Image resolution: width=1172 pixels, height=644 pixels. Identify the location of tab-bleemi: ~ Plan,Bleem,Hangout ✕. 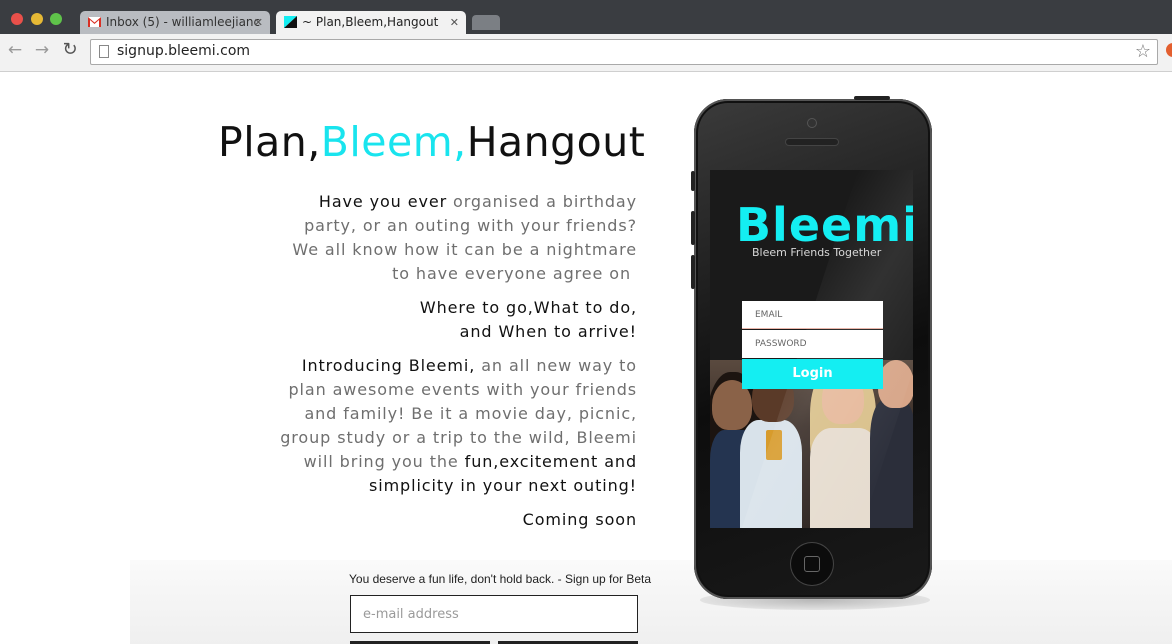
(371, 22).